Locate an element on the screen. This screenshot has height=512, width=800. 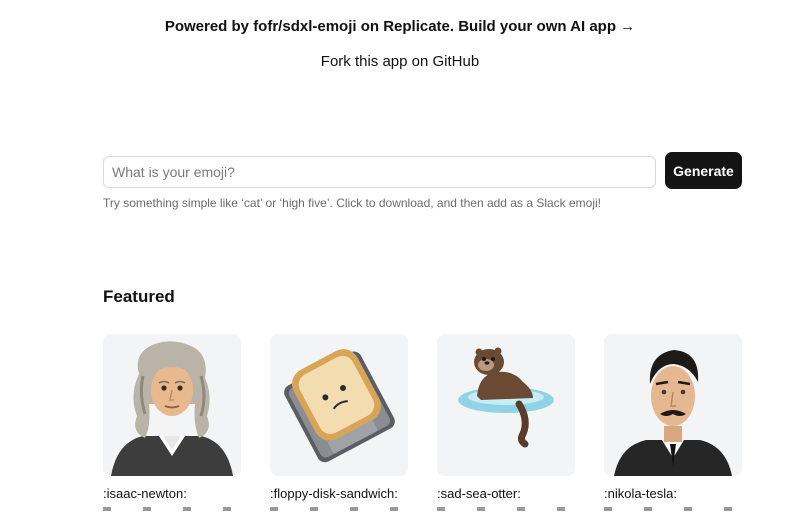
search-row: Generate is located at coordinates (423, 171).